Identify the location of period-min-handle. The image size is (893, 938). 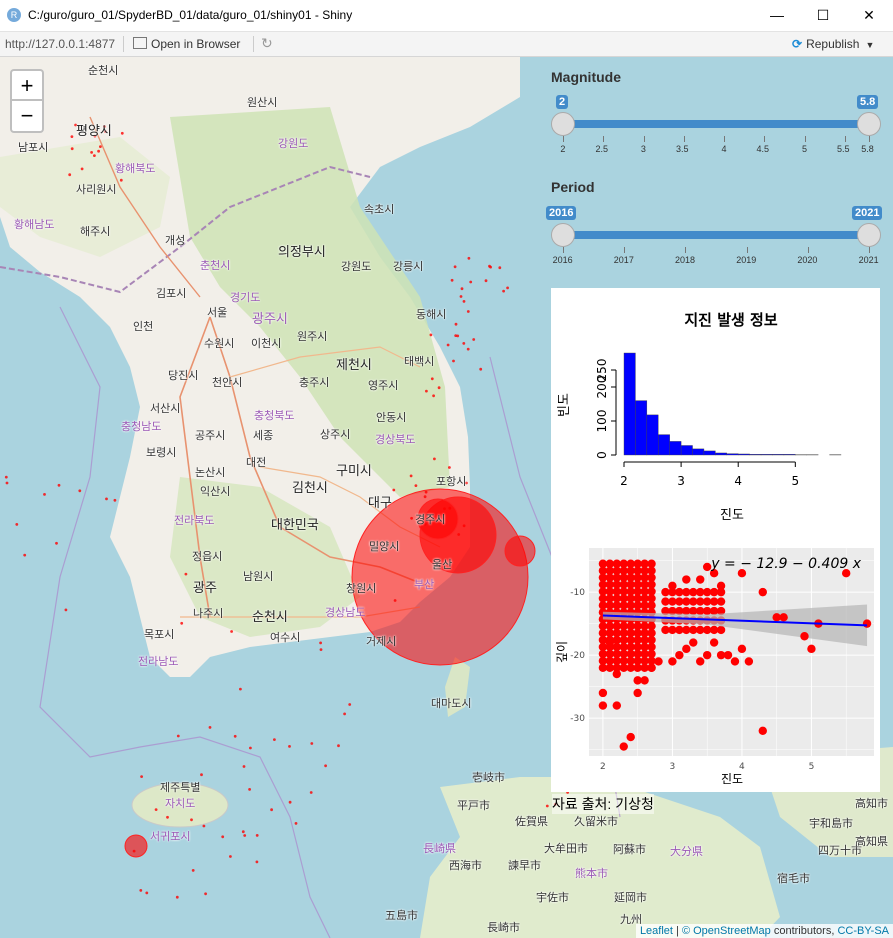
(563, 235).